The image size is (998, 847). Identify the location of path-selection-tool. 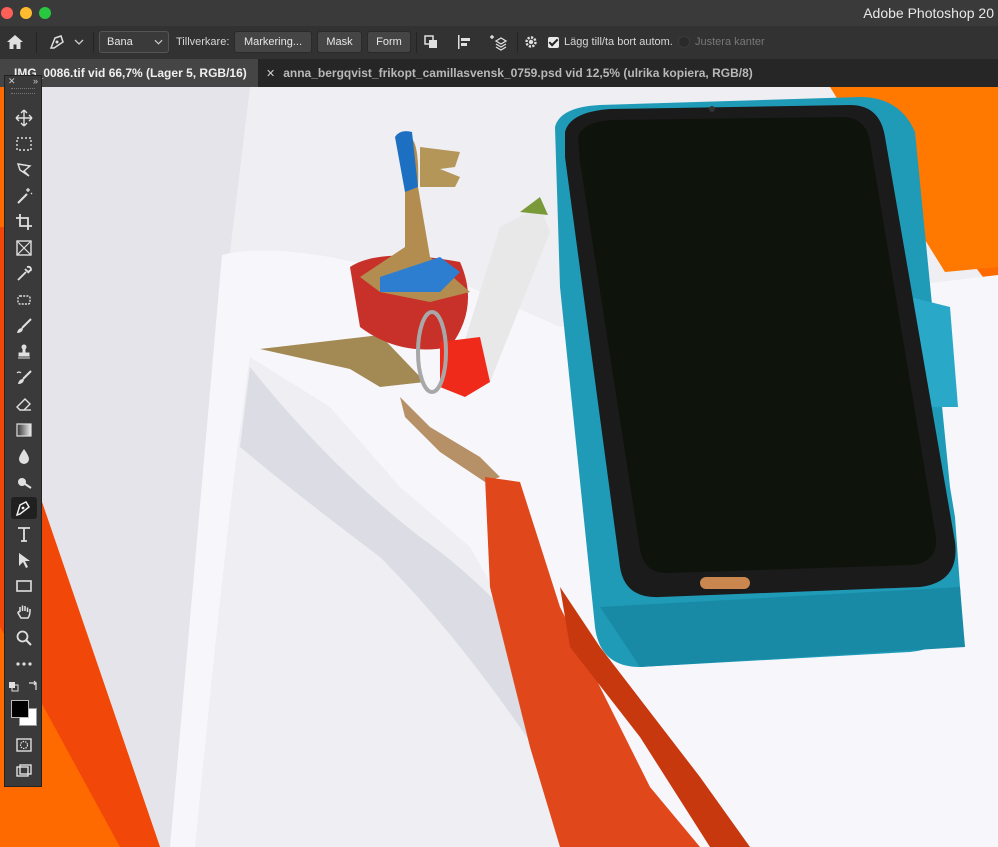
(24, 560).